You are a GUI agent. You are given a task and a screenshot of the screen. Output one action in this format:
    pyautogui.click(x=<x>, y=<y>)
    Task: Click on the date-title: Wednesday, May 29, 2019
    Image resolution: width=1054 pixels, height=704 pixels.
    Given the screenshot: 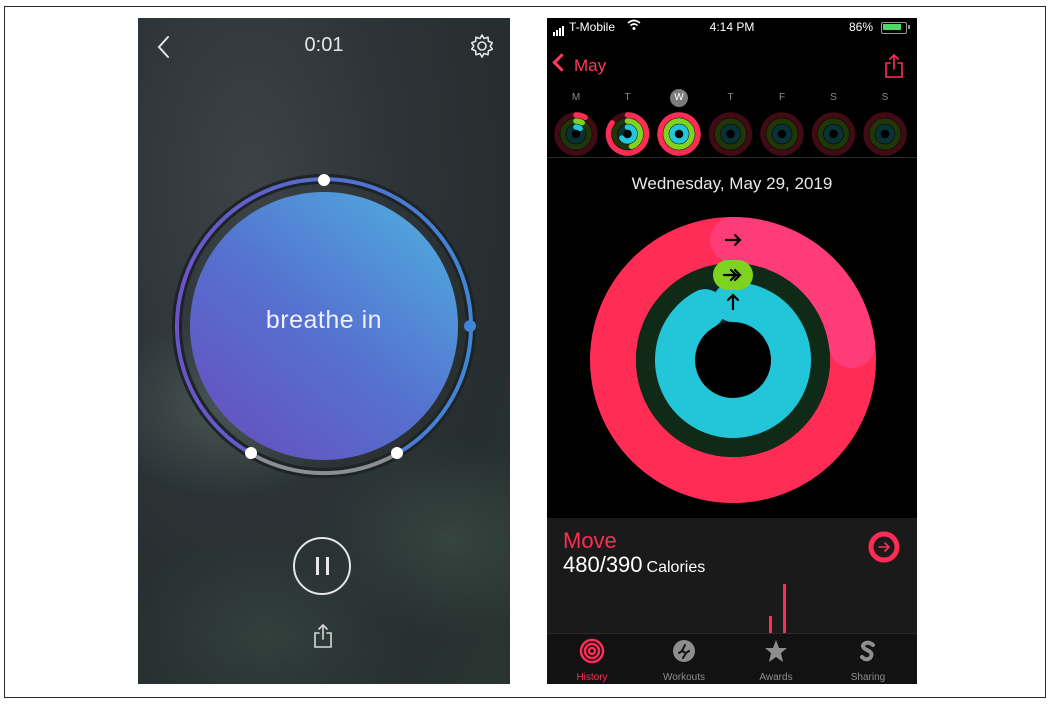 What is the action you would take?
    pyautogui.click(x=732, y=183)
    